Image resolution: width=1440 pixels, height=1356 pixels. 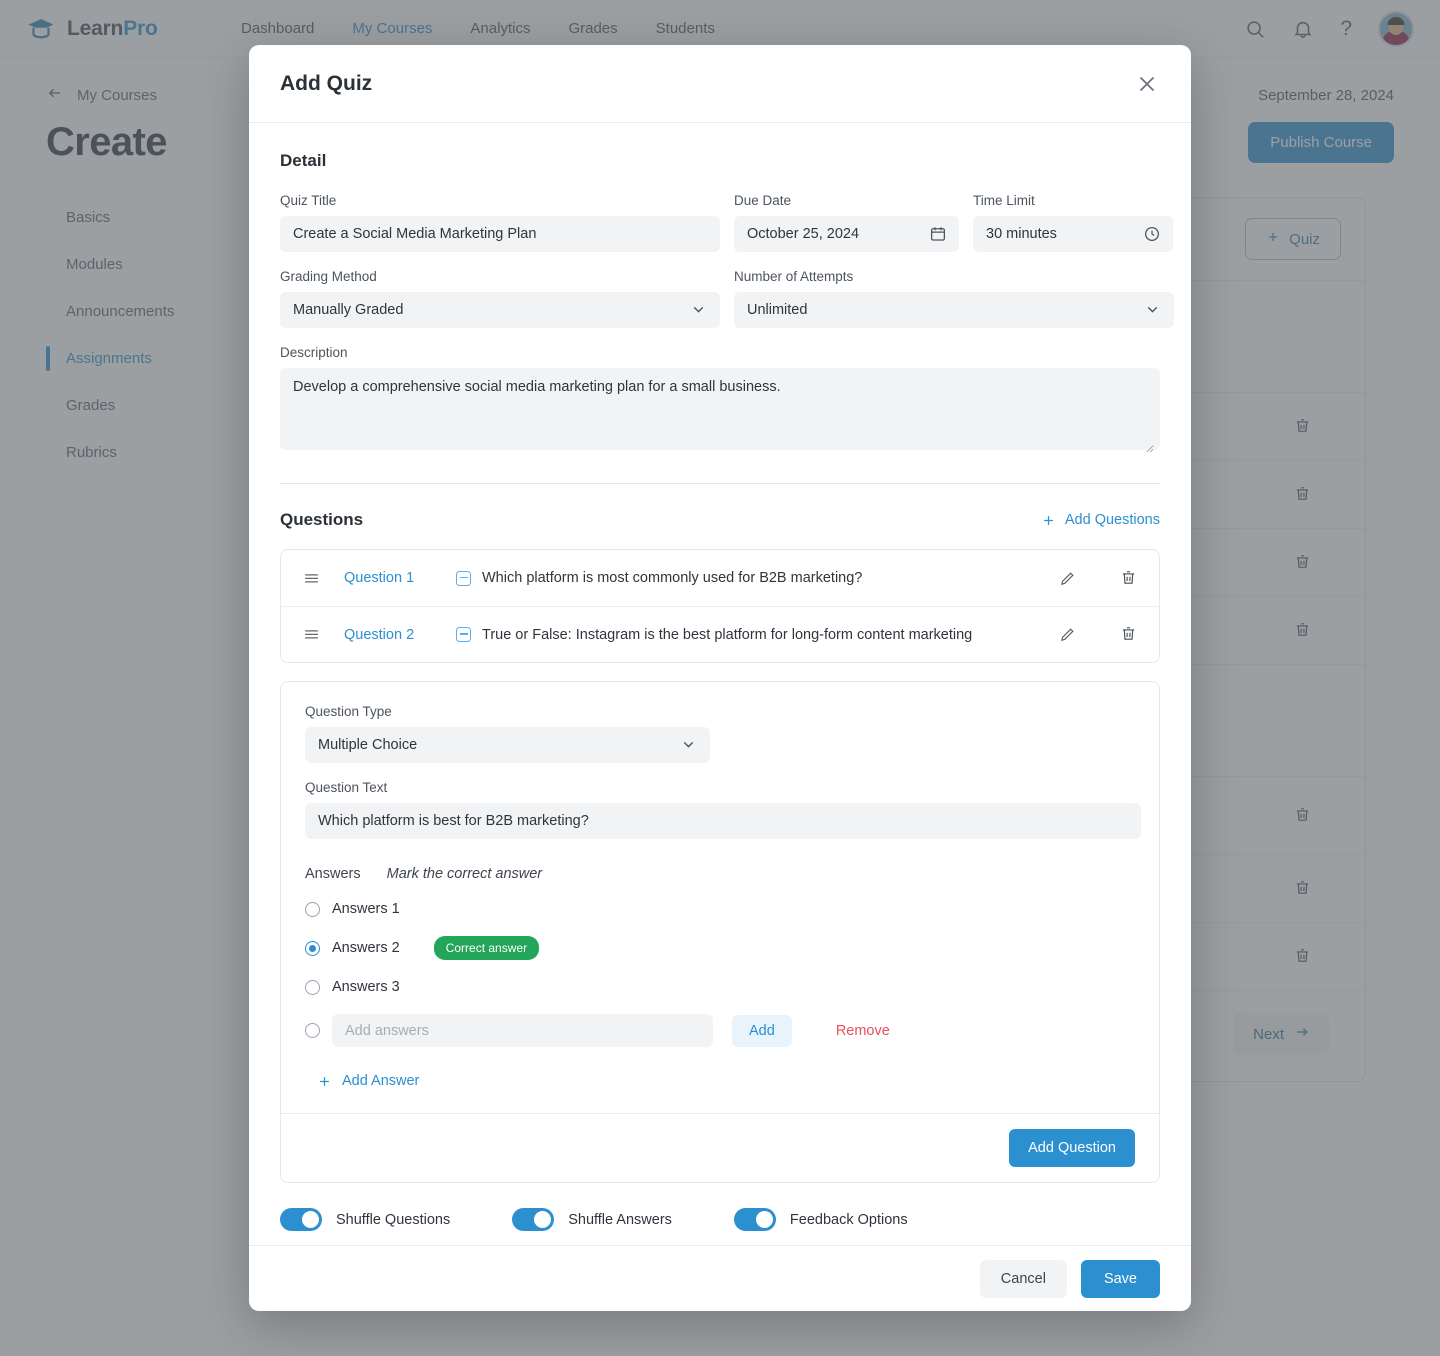 What do you see at coordinates (720, 520) in the screenshot?
I see `questions-header: Questions Add Questions` at bounding box center [720, 520].